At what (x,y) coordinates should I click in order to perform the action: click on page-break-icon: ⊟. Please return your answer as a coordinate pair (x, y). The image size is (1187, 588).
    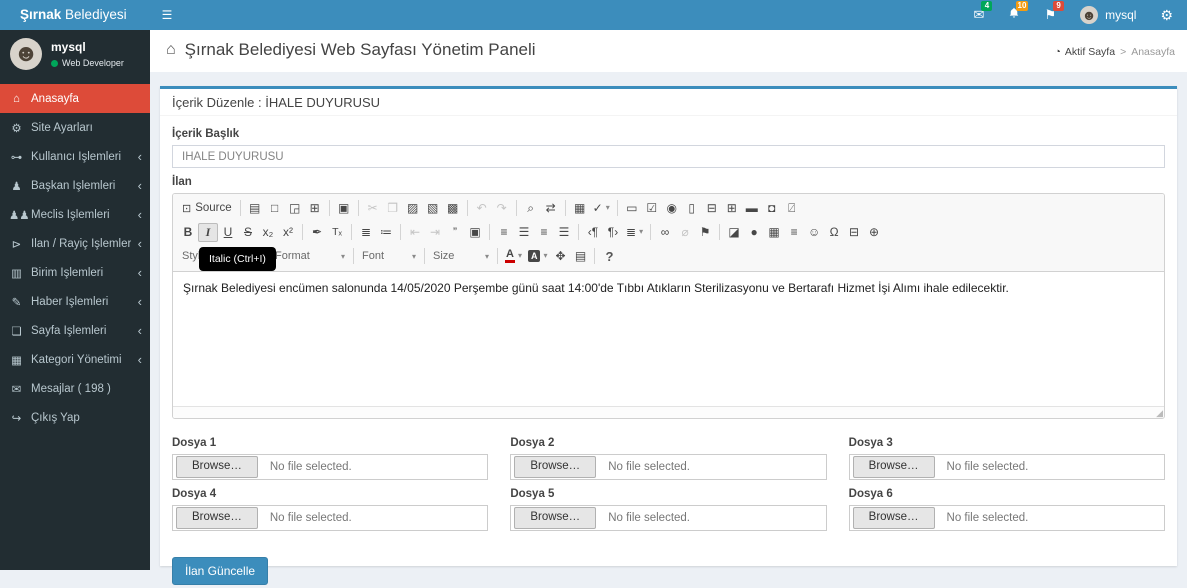
    Looking at the image, I should click on (854, 232).